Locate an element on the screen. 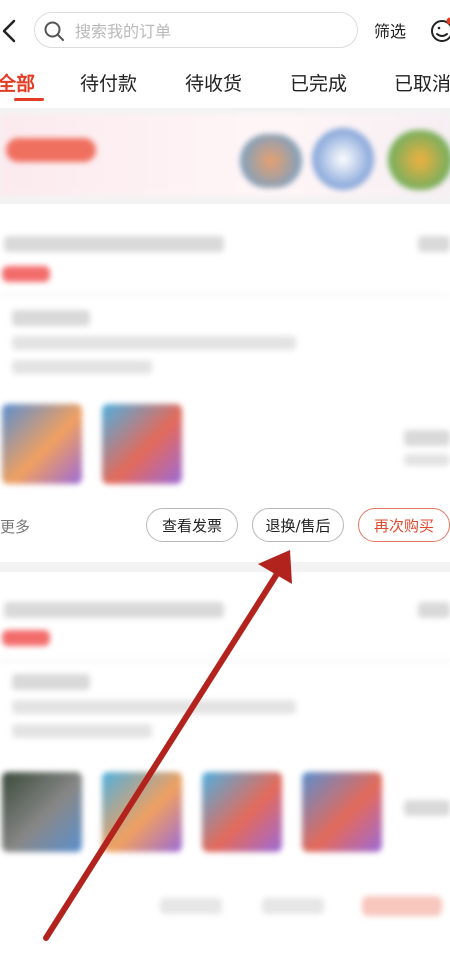 The height and width of the screenshot is (974, 450). more-link: 更多 is located at coordinates (15, 526).